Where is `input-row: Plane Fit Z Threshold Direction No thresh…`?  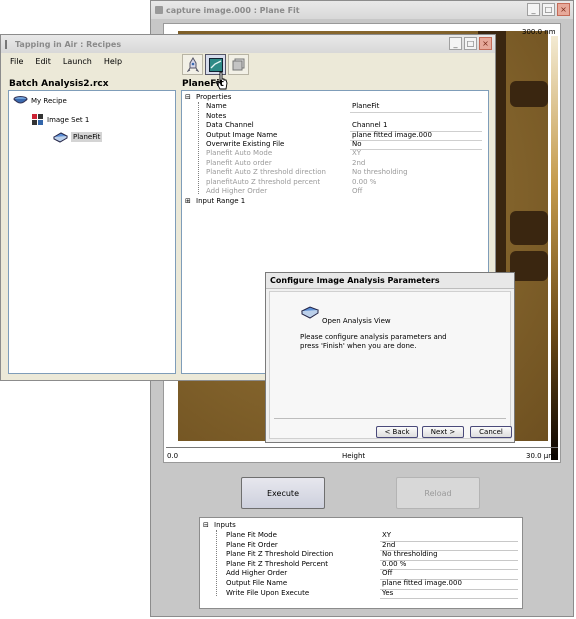 input-row: Plane Fit Z Threshold Direction No thresh… is located at coordinates (361, 555).